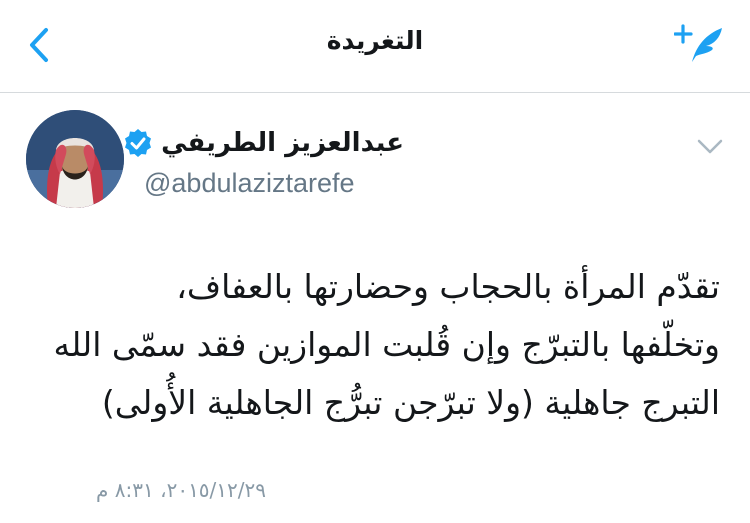 This screenshot has width=750, height=523. I want to click on tweet-timestamp: ٢٠١٥/١٢/٢٩، ٨:٣١ م, so click(181, 490).